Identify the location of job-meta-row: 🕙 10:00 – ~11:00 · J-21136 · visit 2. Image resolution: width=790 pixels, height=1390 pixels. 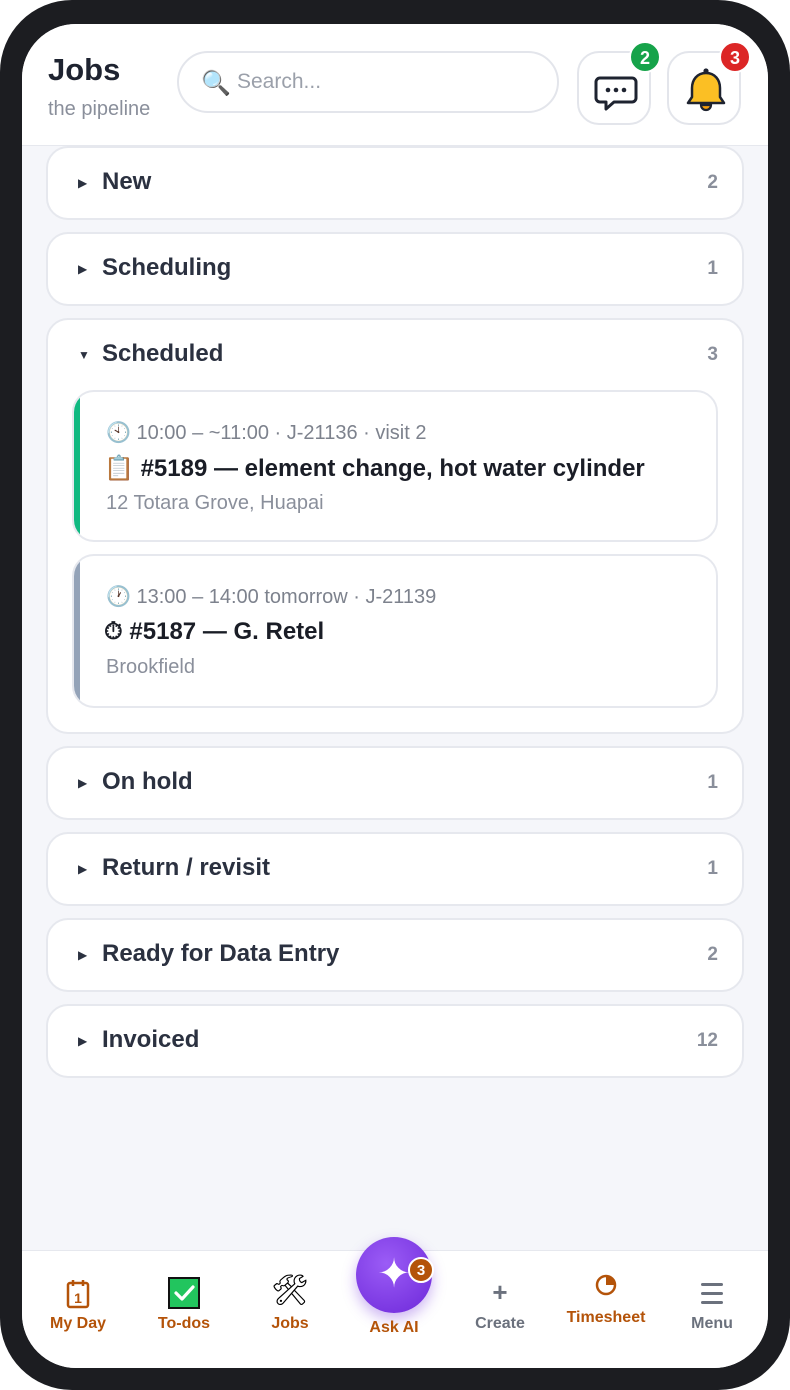
(266, 432).